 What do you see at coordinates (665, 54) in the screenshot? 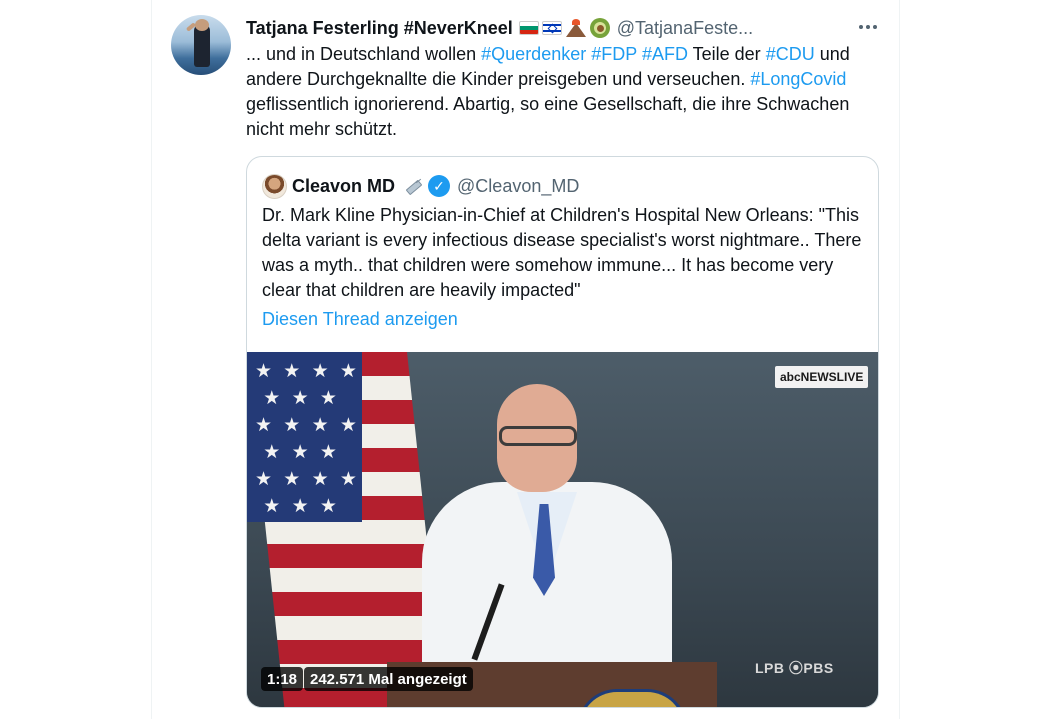
I see `hashtag-link: #AFD` at bounding box center [665, 54].